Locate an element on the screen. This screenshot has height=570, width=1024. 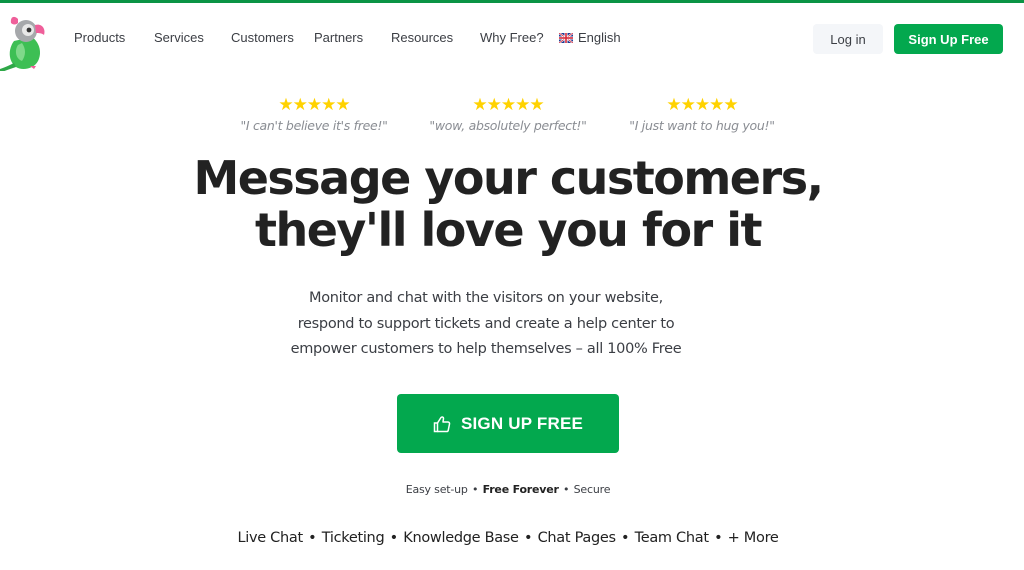
nav-why-free: Why Free? is located at coordinates (512, 37).